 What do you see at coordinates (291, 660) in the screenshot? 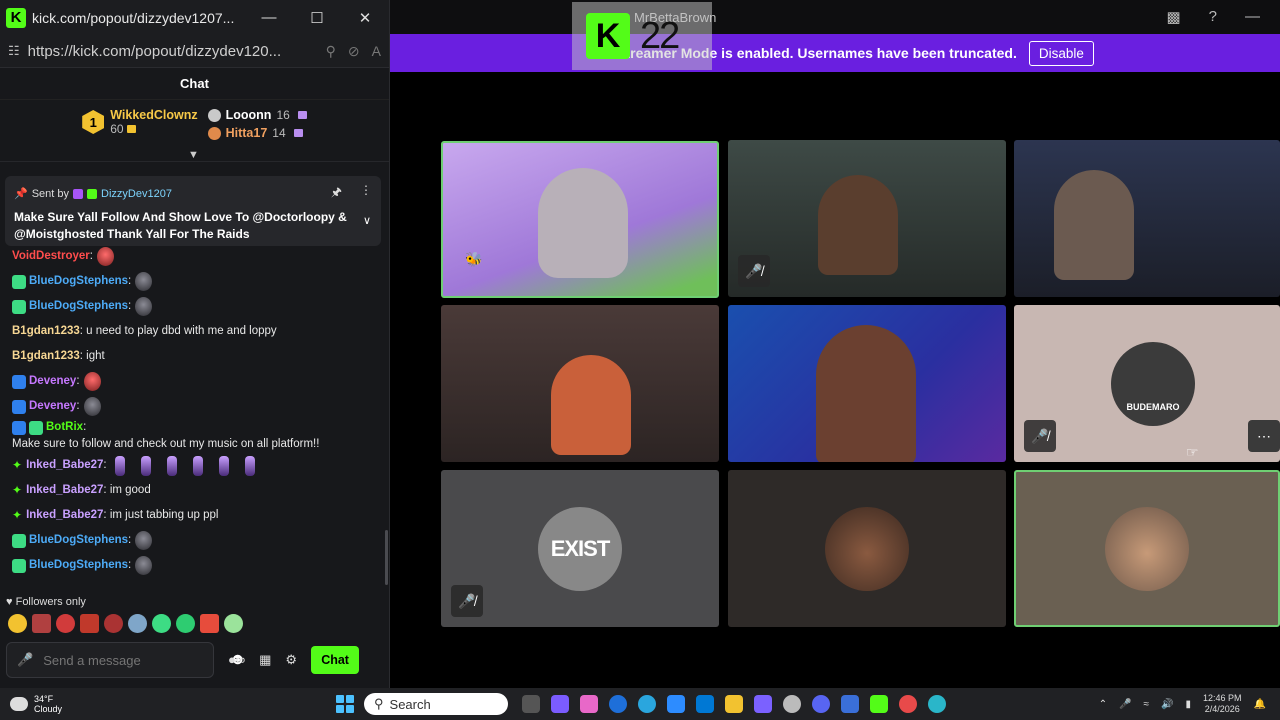
I see `settings-gear-icon: ⚙` at bounding box center [291, 660].